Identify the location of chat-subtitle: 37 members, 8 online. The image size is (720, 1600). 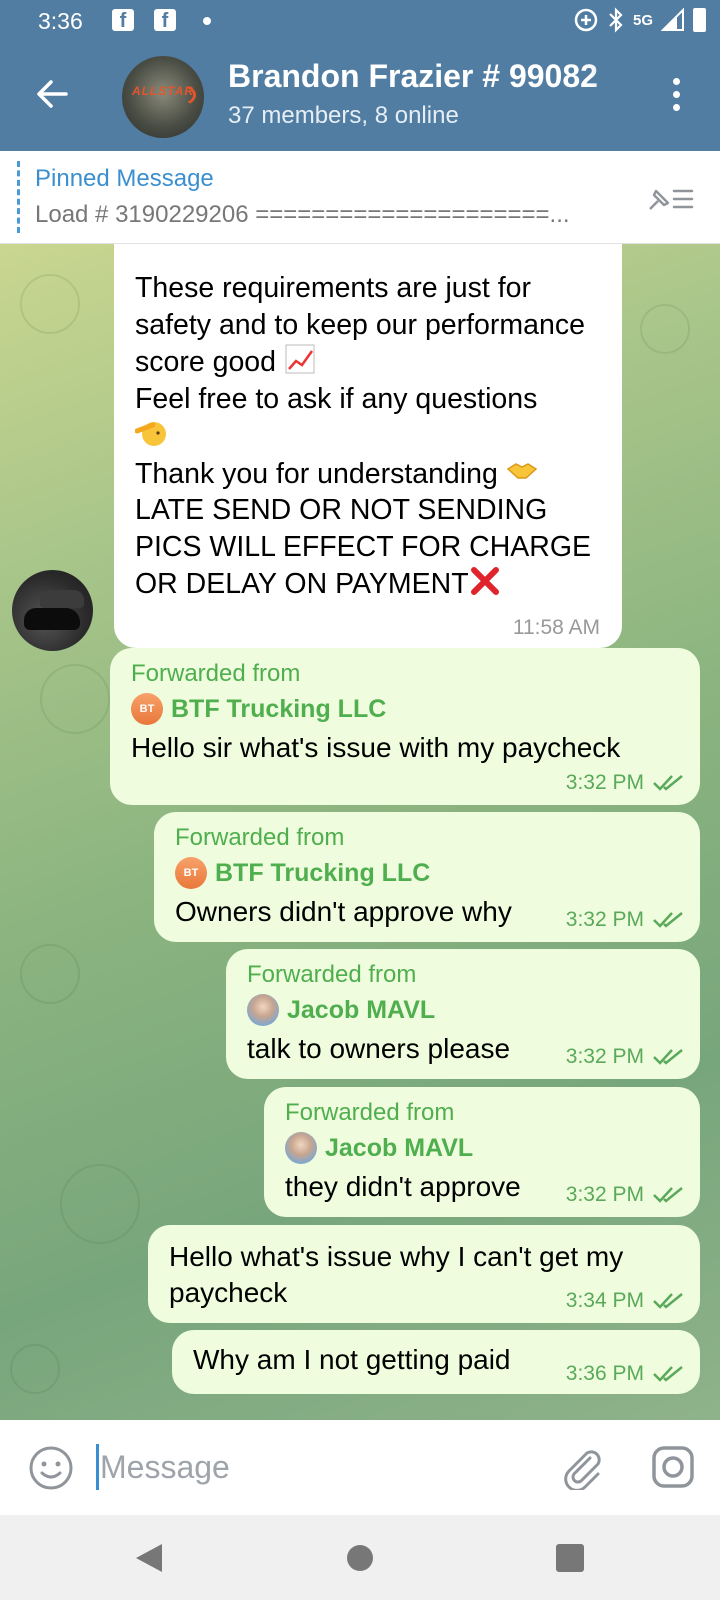
(343, 115).